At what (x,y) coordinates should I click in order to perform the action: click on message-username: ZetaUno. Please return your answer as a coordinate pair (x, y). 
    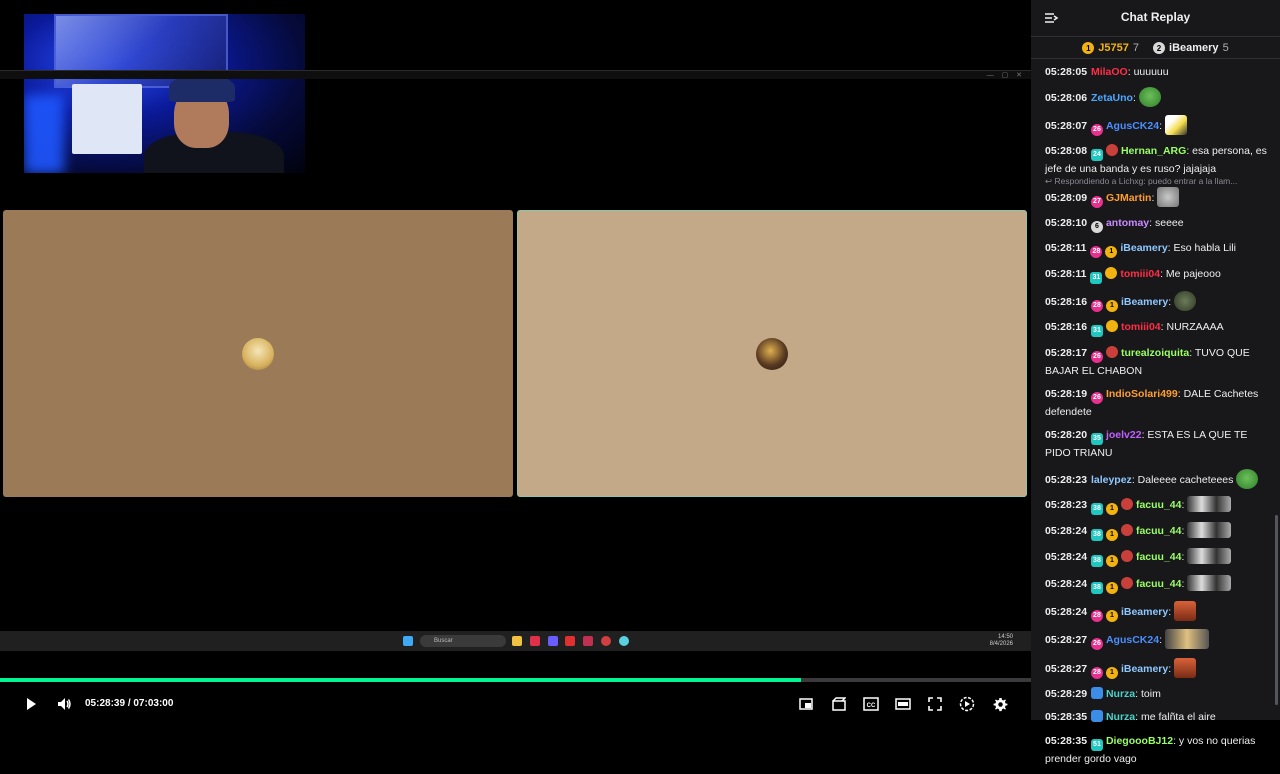
    Looking at the image, I should click on (1112, 98).